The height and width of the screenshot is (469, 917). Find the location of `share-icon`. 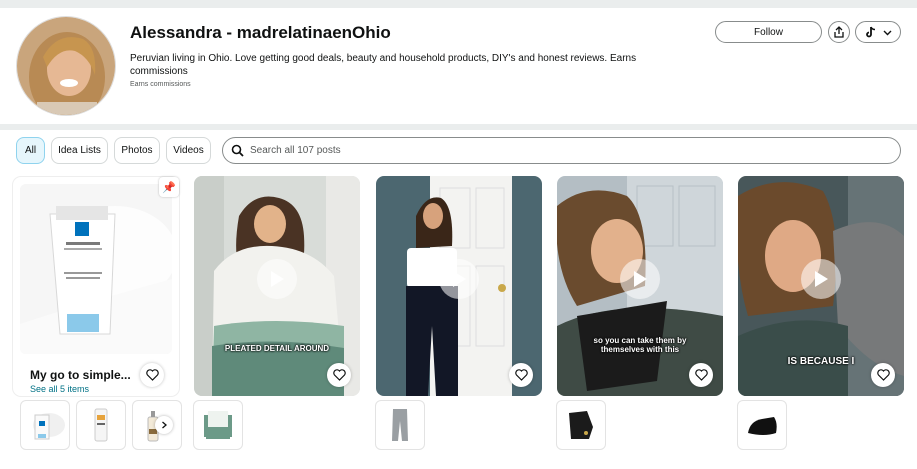

share-icon is located at coordinates (839, 32).